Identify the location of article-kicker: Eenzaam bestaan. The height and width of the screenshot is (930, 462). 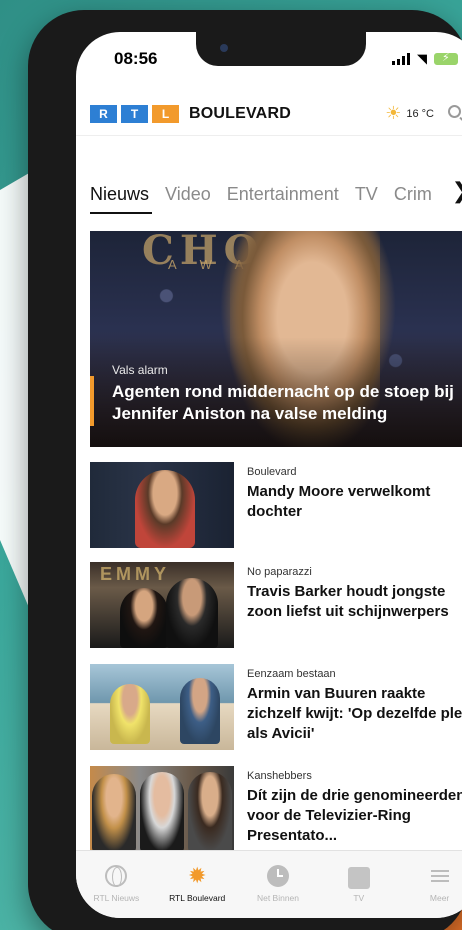
(291, 674).